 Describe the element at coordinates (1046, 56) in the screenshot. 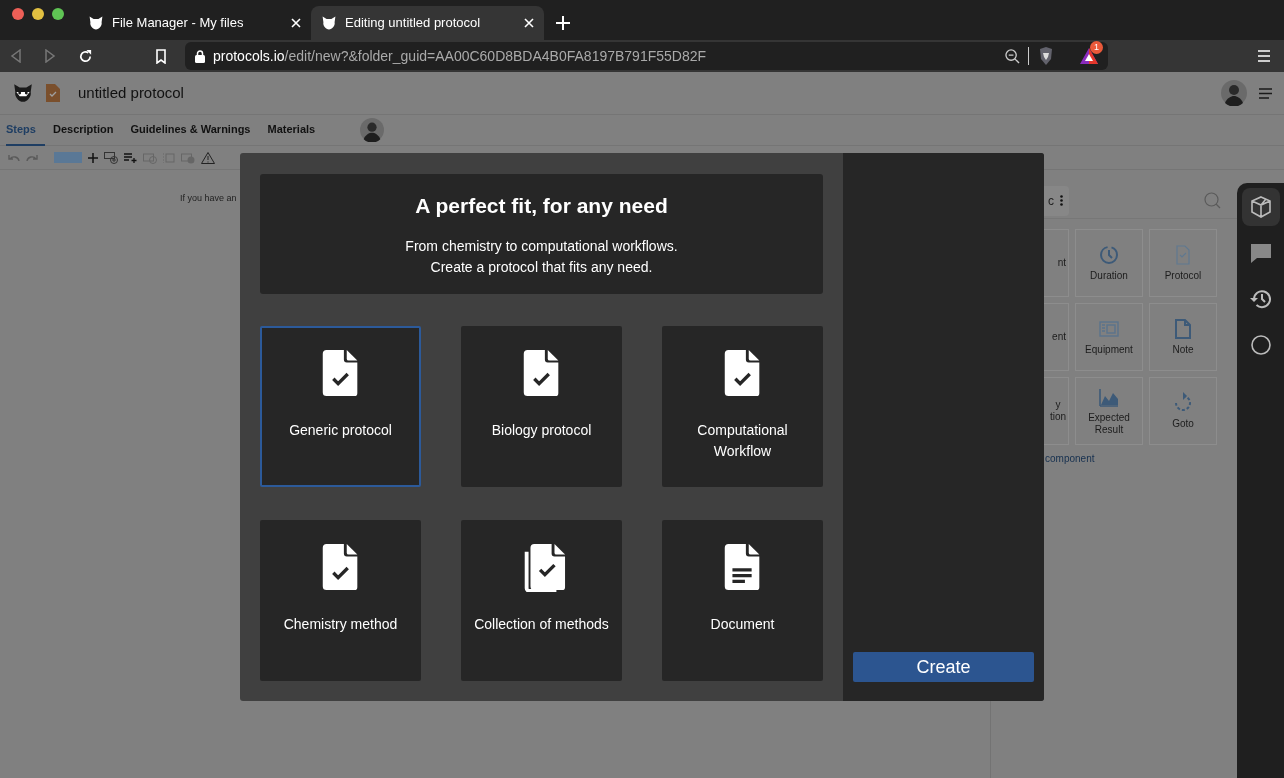

I see `shield-icon` at that location.